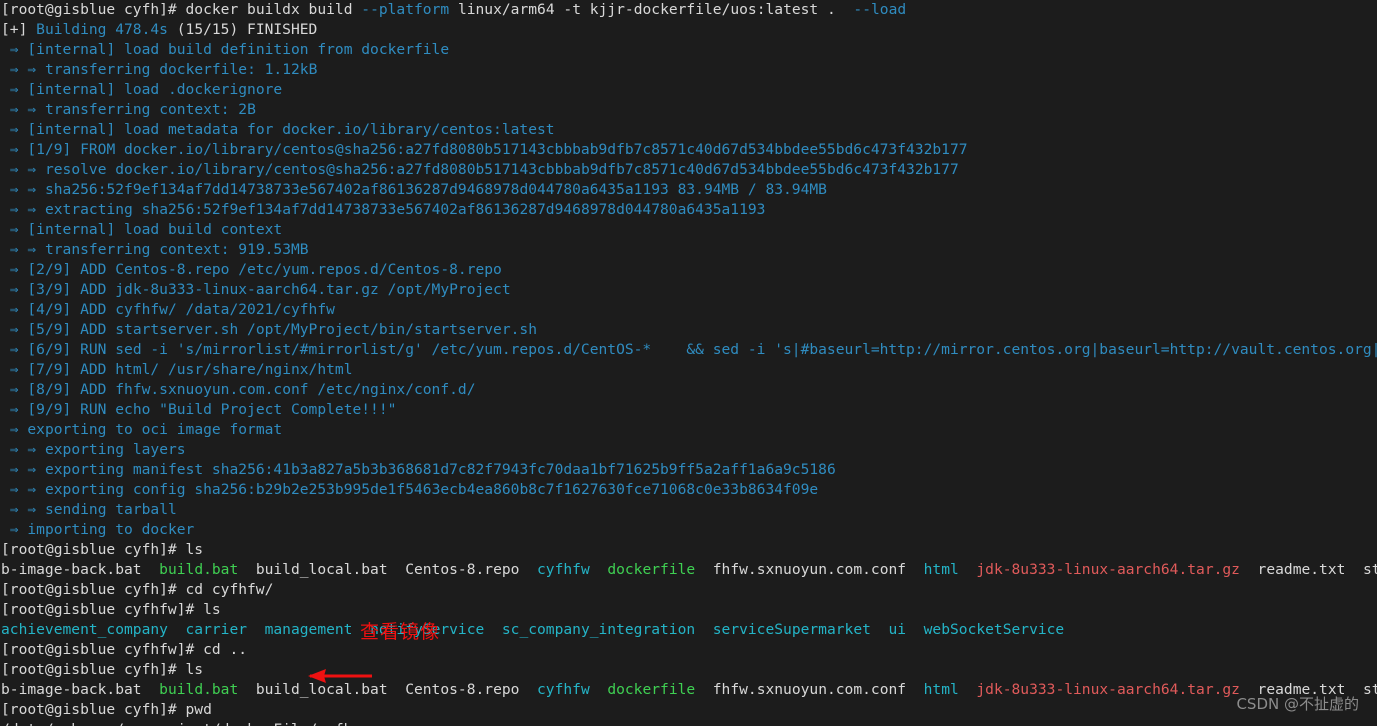  Describe the element at coordinates (132, 109) in the screenshot. I see `build-step-line: ⇒ ⇒ transferring context: 2B` at that location.